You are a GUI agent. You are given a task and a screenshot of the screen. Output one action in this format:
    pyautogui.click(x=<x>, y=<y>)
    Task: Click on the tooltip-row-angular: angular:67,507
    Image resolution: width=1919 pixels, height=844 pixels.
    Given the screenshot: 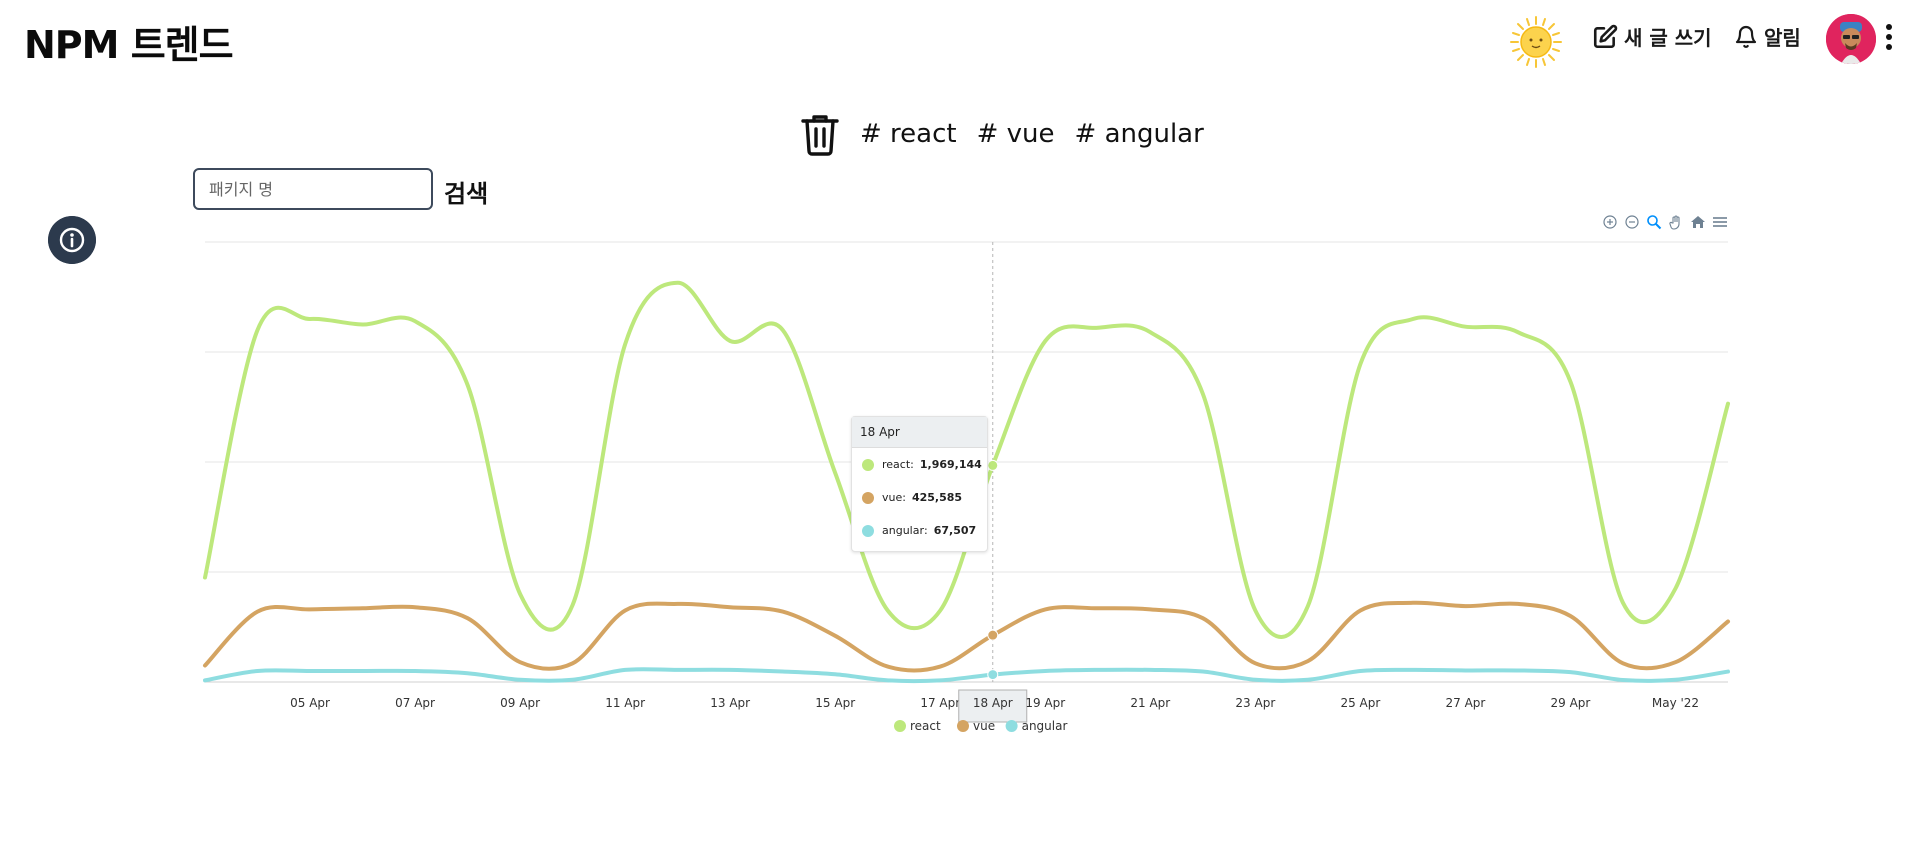 What is the action you would take?
    pyautogui.click(x=919, y=530)
    